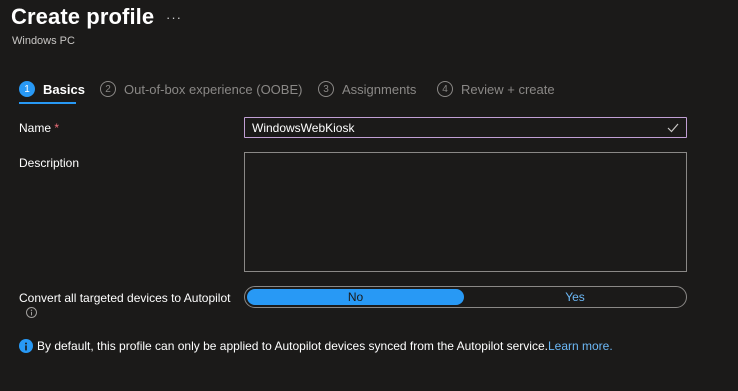 The width and height of the screenshot is (738, 391). I want to click on autopilot-option-no: No, so click(355, 297).